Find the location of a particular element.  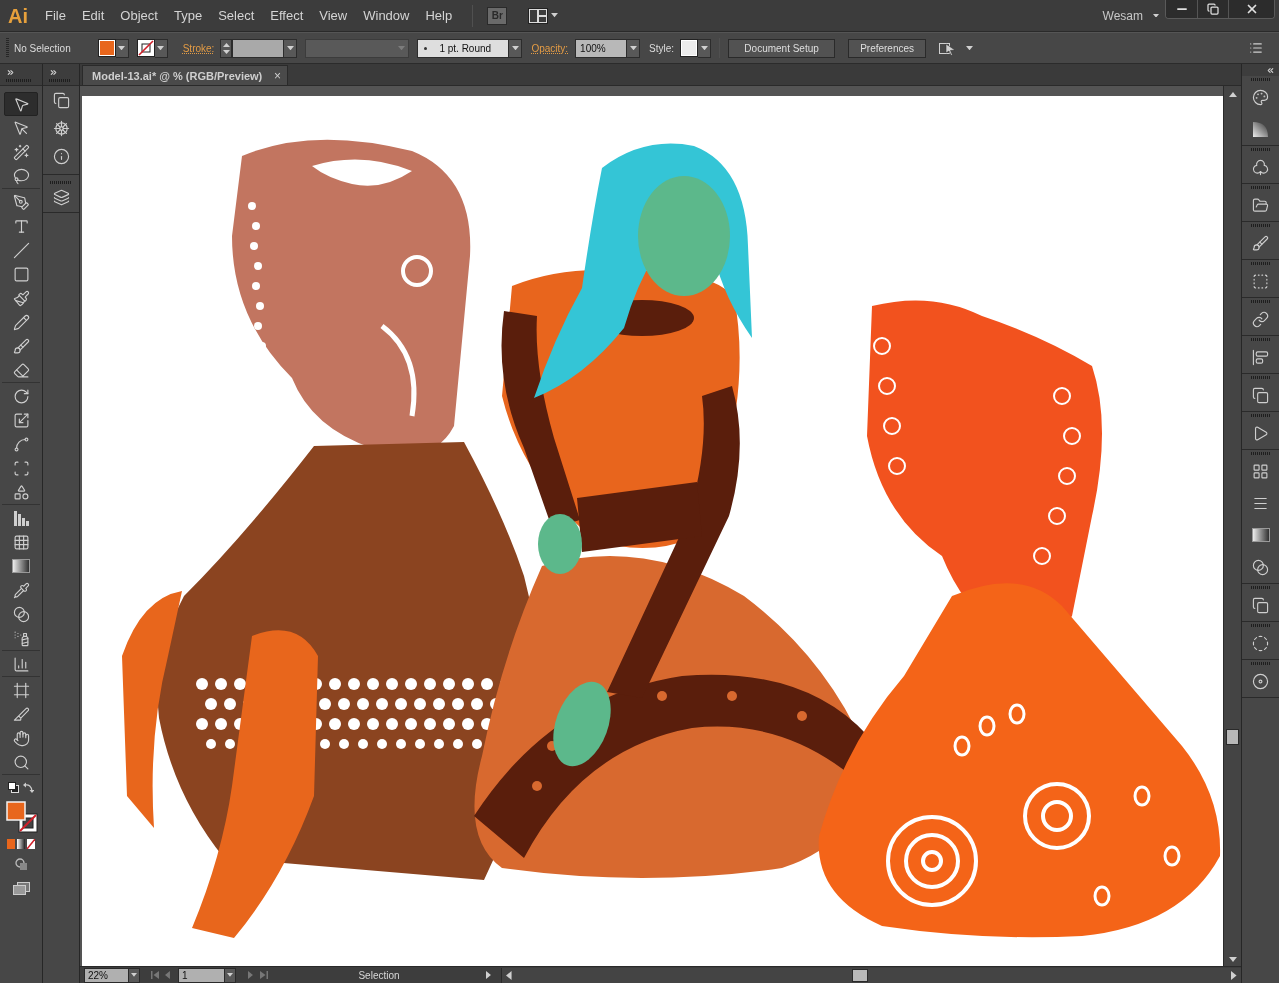

toolbar-button: Document Setup is located at coordinates (782, 48).